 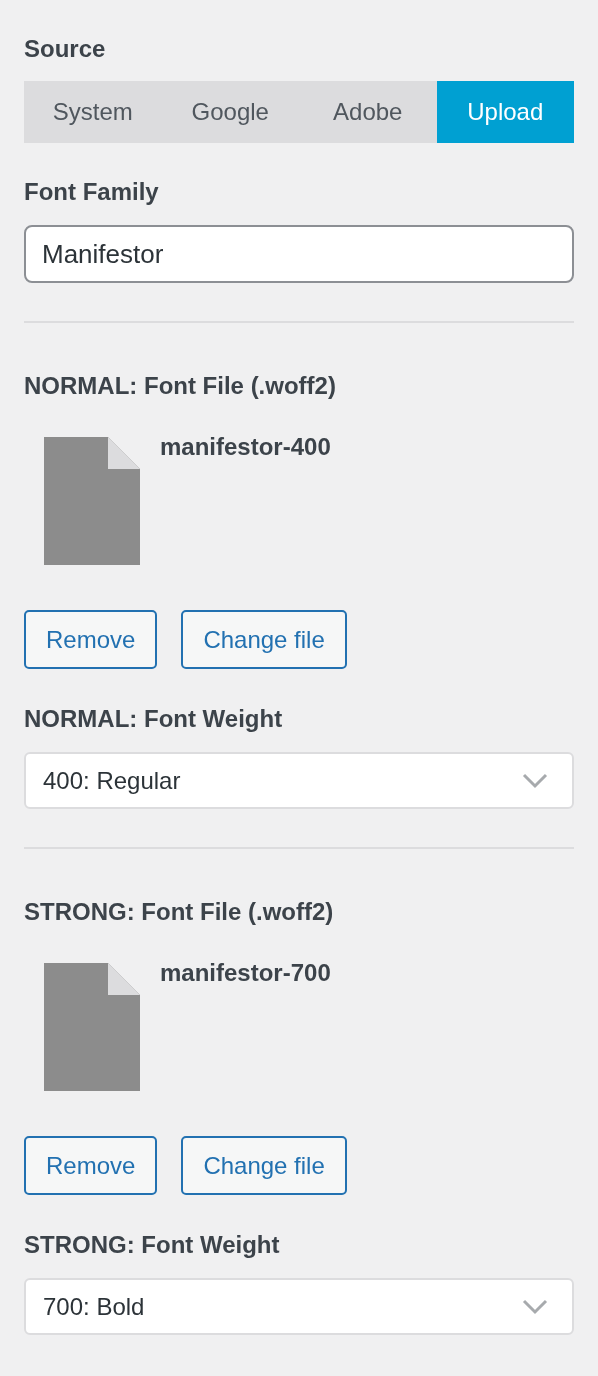 I want to click on field-label: NORMAL: Font Weight, so click(x=153, y=719).